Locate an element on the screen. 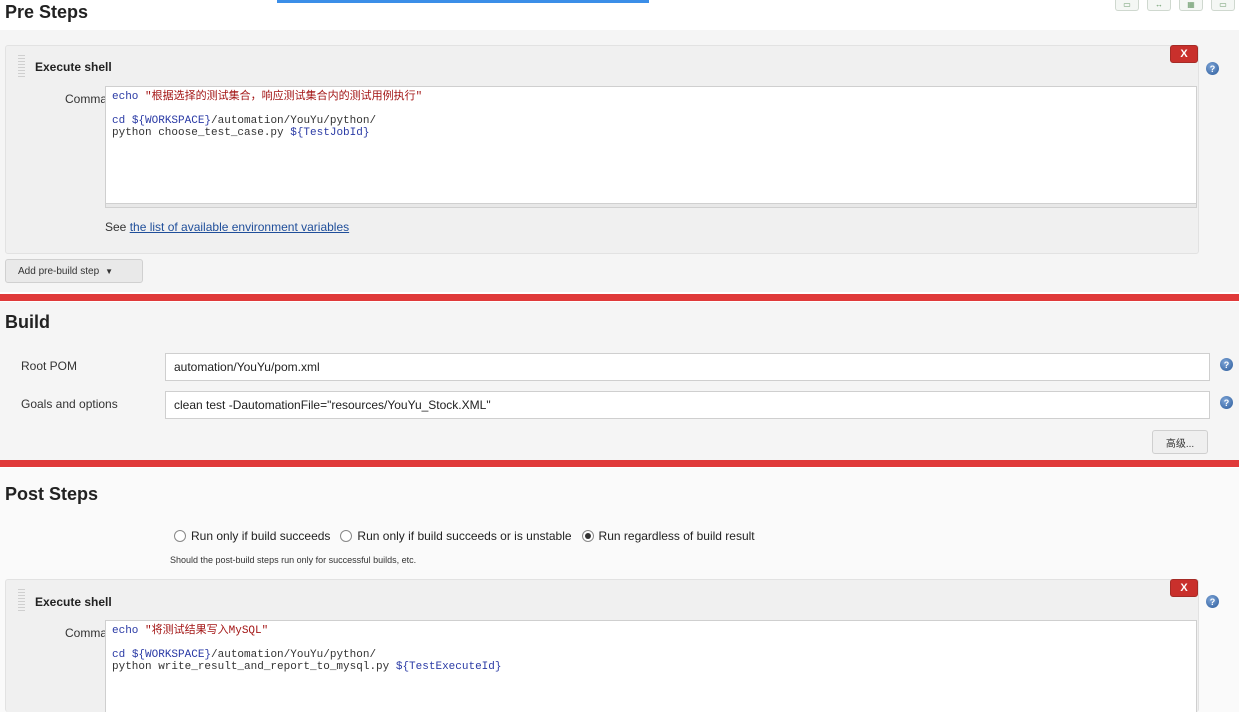 This screenshot has height=712, width=1239. code-line: echo "将测试结果写入MySQL" is located at coordinates (651, 631).